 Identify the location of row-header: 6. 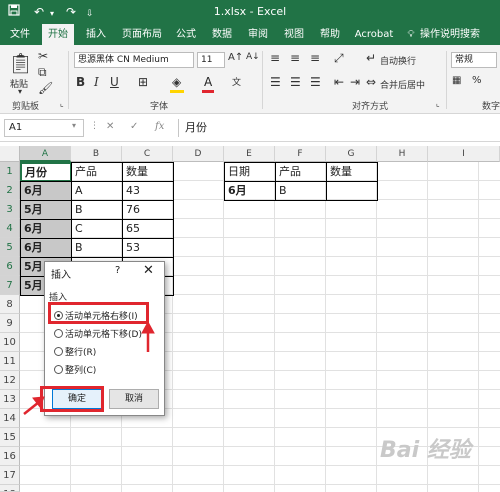
(10, 266).